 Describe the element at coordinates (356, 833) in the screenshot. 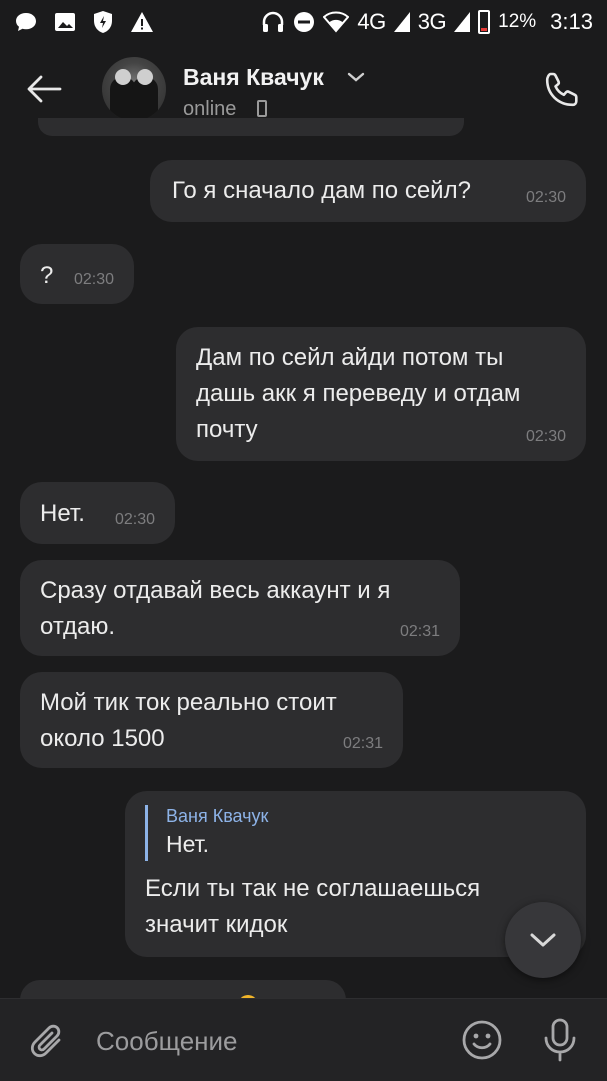

I see `reply-quote: Ваня Квачук Нет.` at that location.